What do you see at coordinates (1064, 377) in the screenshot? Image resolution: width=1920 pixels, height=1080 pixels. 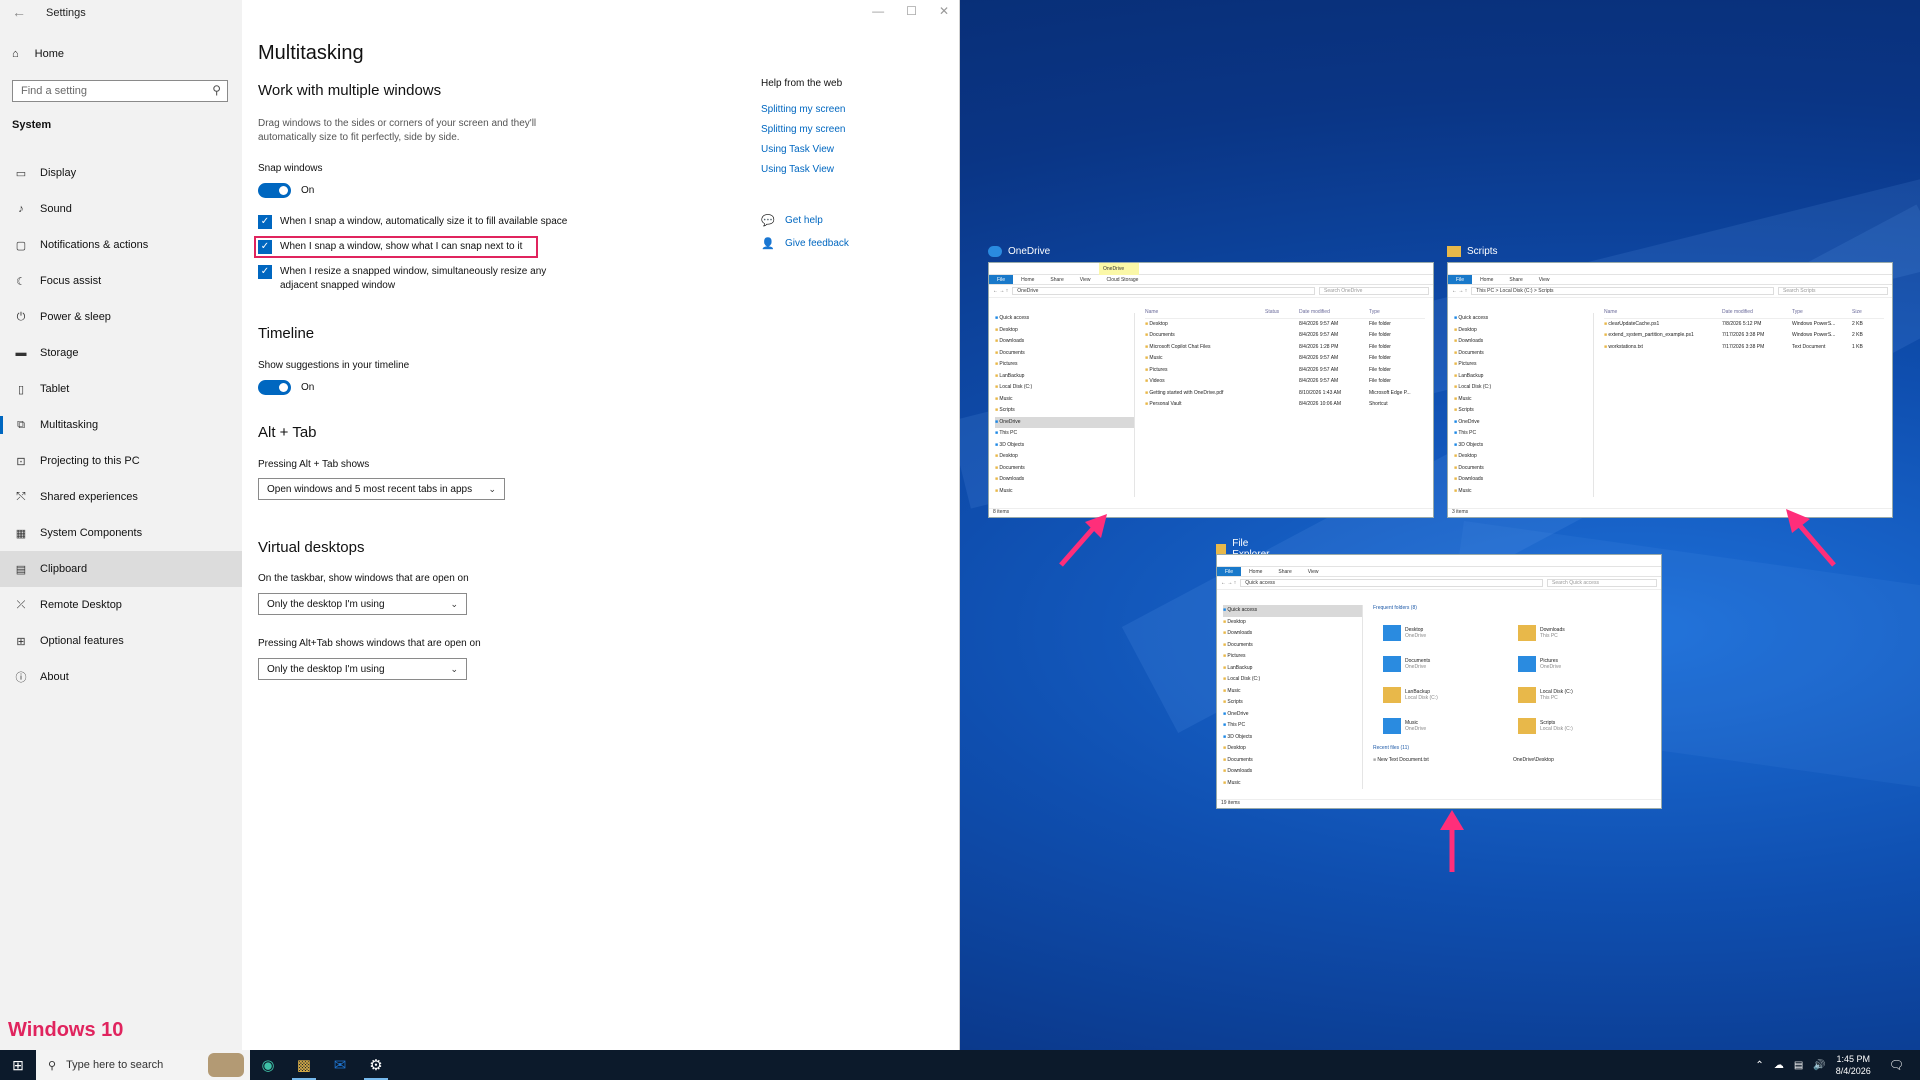 I see `nav-pane-item: LanBackup` at bounding box center [1064, 377].